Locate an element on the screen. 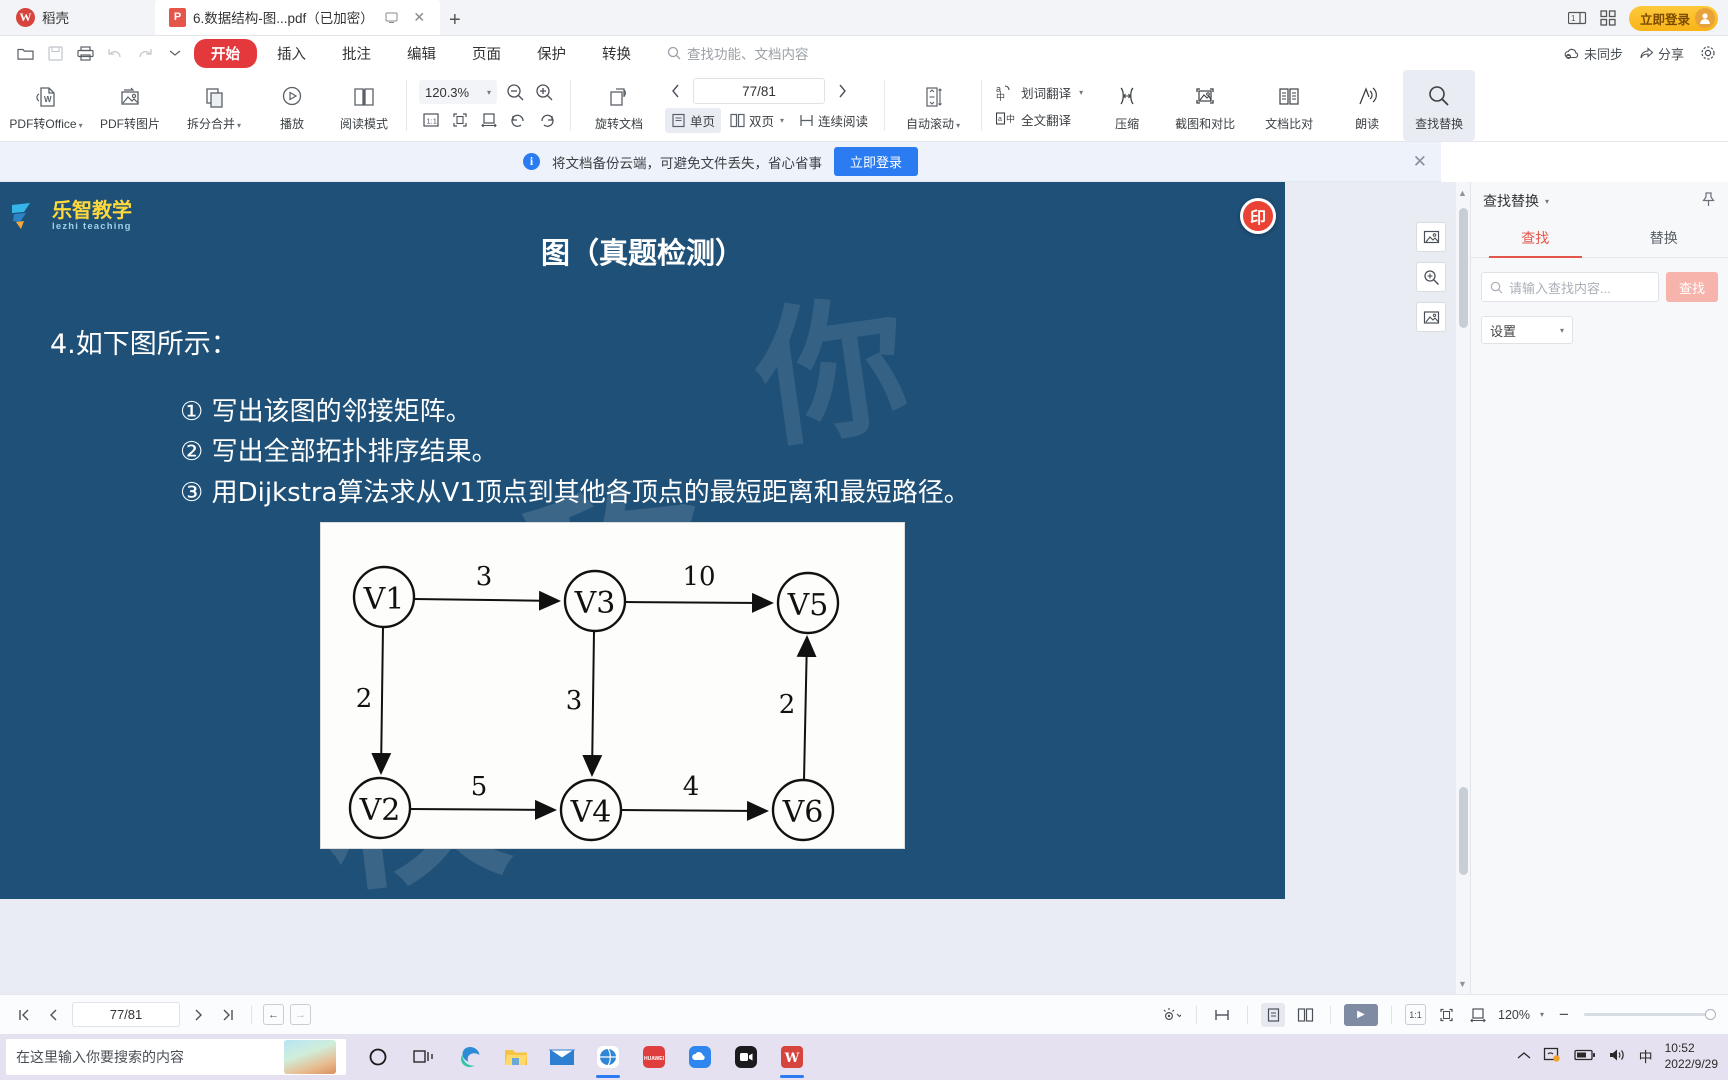  huawei-icon: HUAWEI is located at coordinates (654, 1057).